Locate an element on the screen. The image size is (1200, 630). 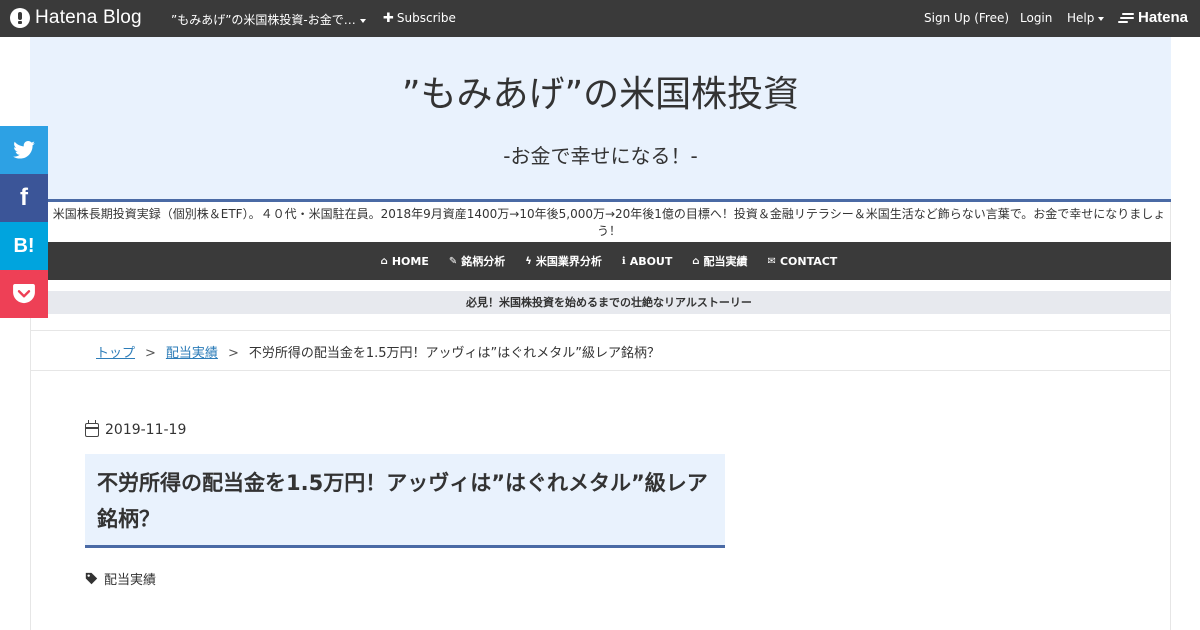
help-label: Help is located at coordinates (1081, 18).